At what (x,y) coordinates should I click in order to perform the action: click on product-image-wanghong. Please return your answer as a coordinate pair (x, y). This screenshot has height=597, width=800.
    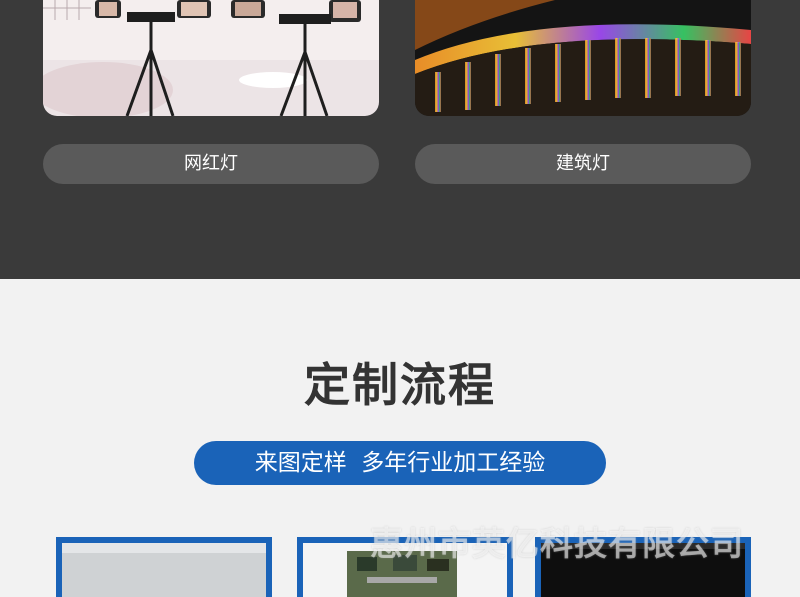
    Looking at the image, I should click on (211, 58).